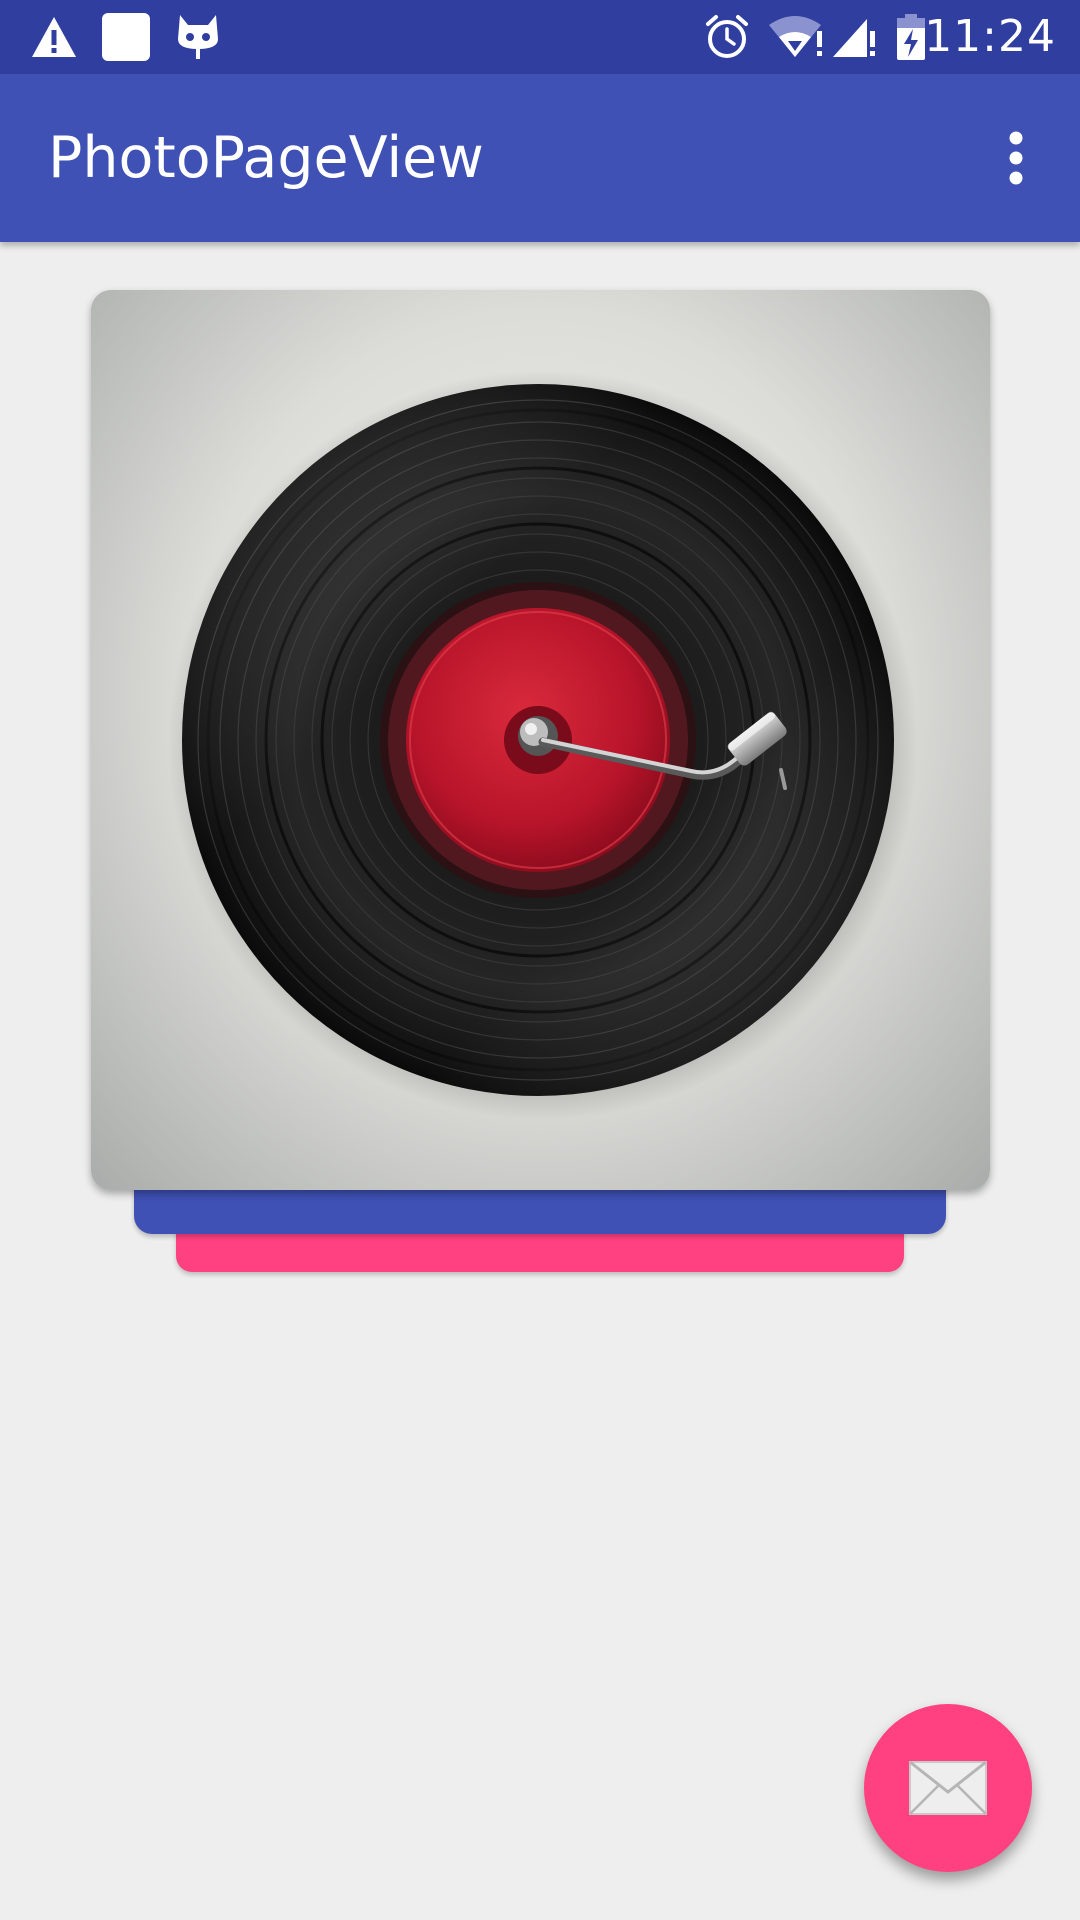 The width and height of the screenshot is (1080, 1920). What do you see at coordinates (990, 36) in the screenshot?
I see `status-time: 11:24` at bounding box center [990, 36].